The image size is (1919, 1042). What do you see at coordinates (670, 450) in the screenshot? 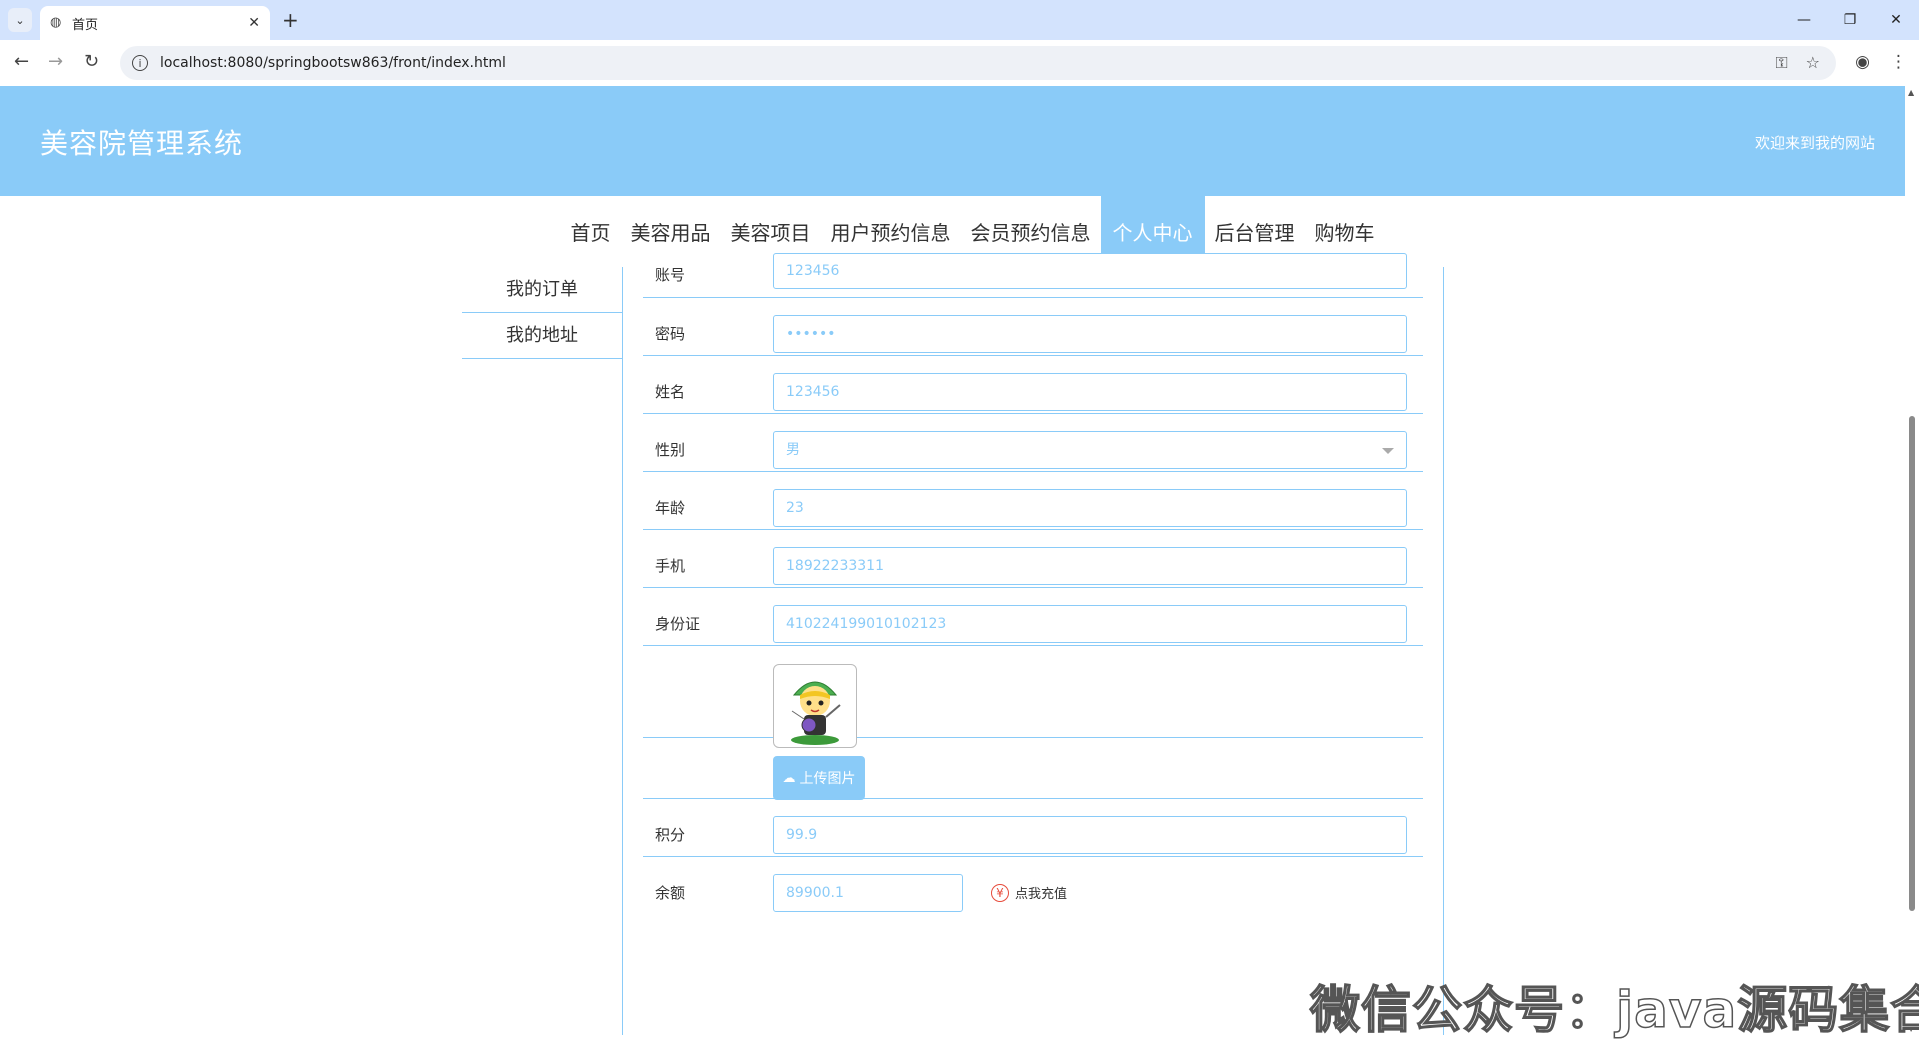
I see `gender-label: 性别` at bounding box center [670, 450].